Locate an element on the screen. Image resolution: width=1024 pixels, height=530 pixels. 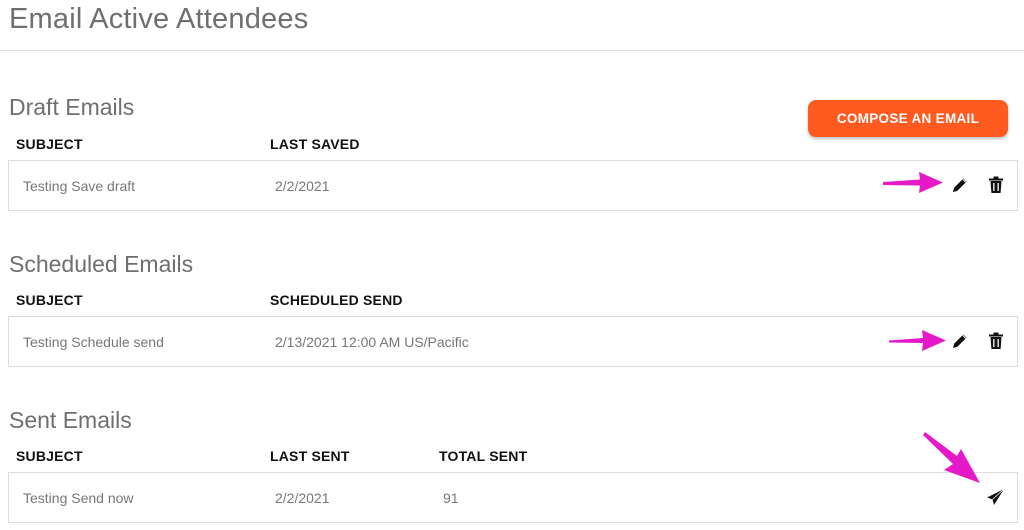
draft-emails-title: Draft Emails is located at coordinates (72, 107).